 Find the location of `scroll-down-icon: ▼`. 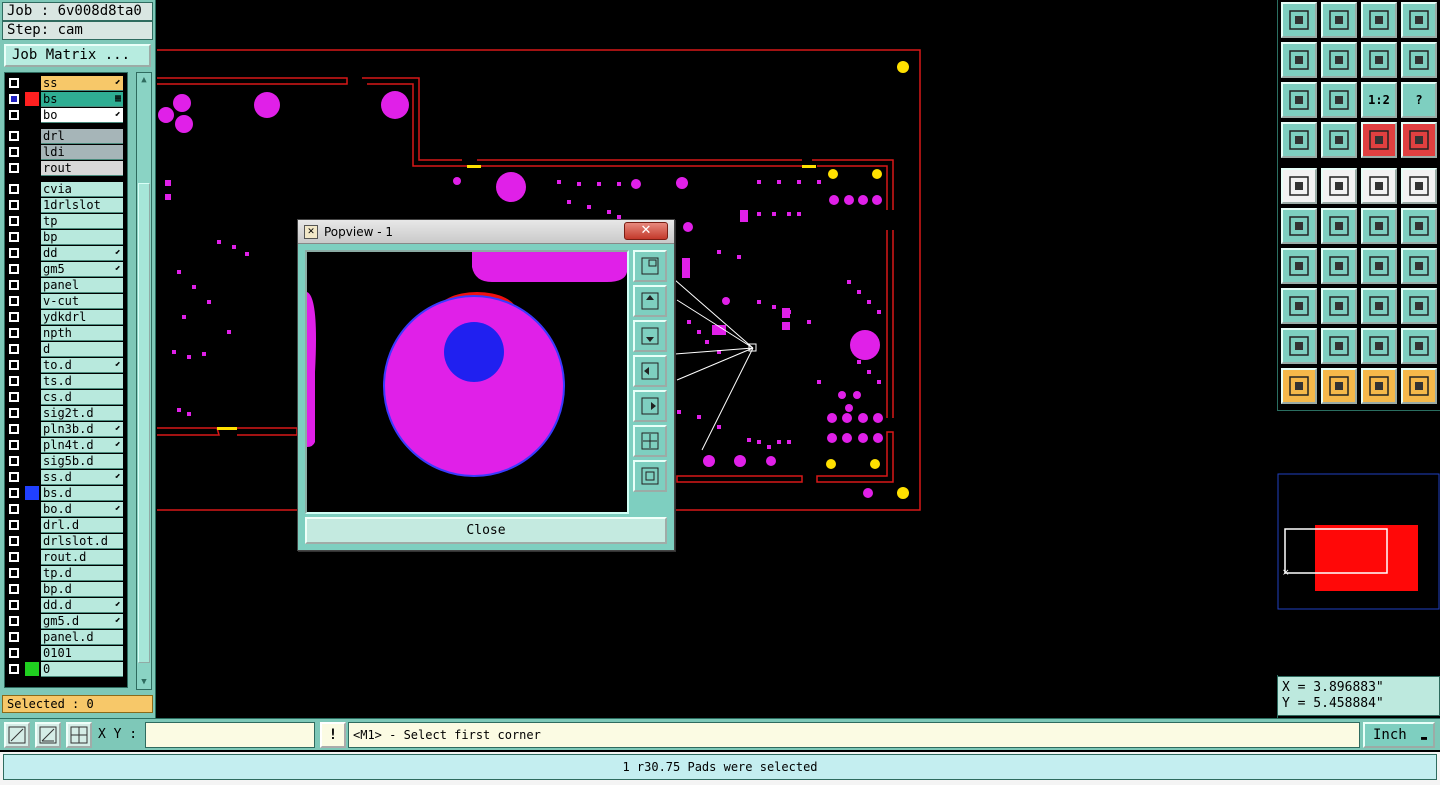

scroll-down-icon: ▼ is located at coordinates (144, 682).